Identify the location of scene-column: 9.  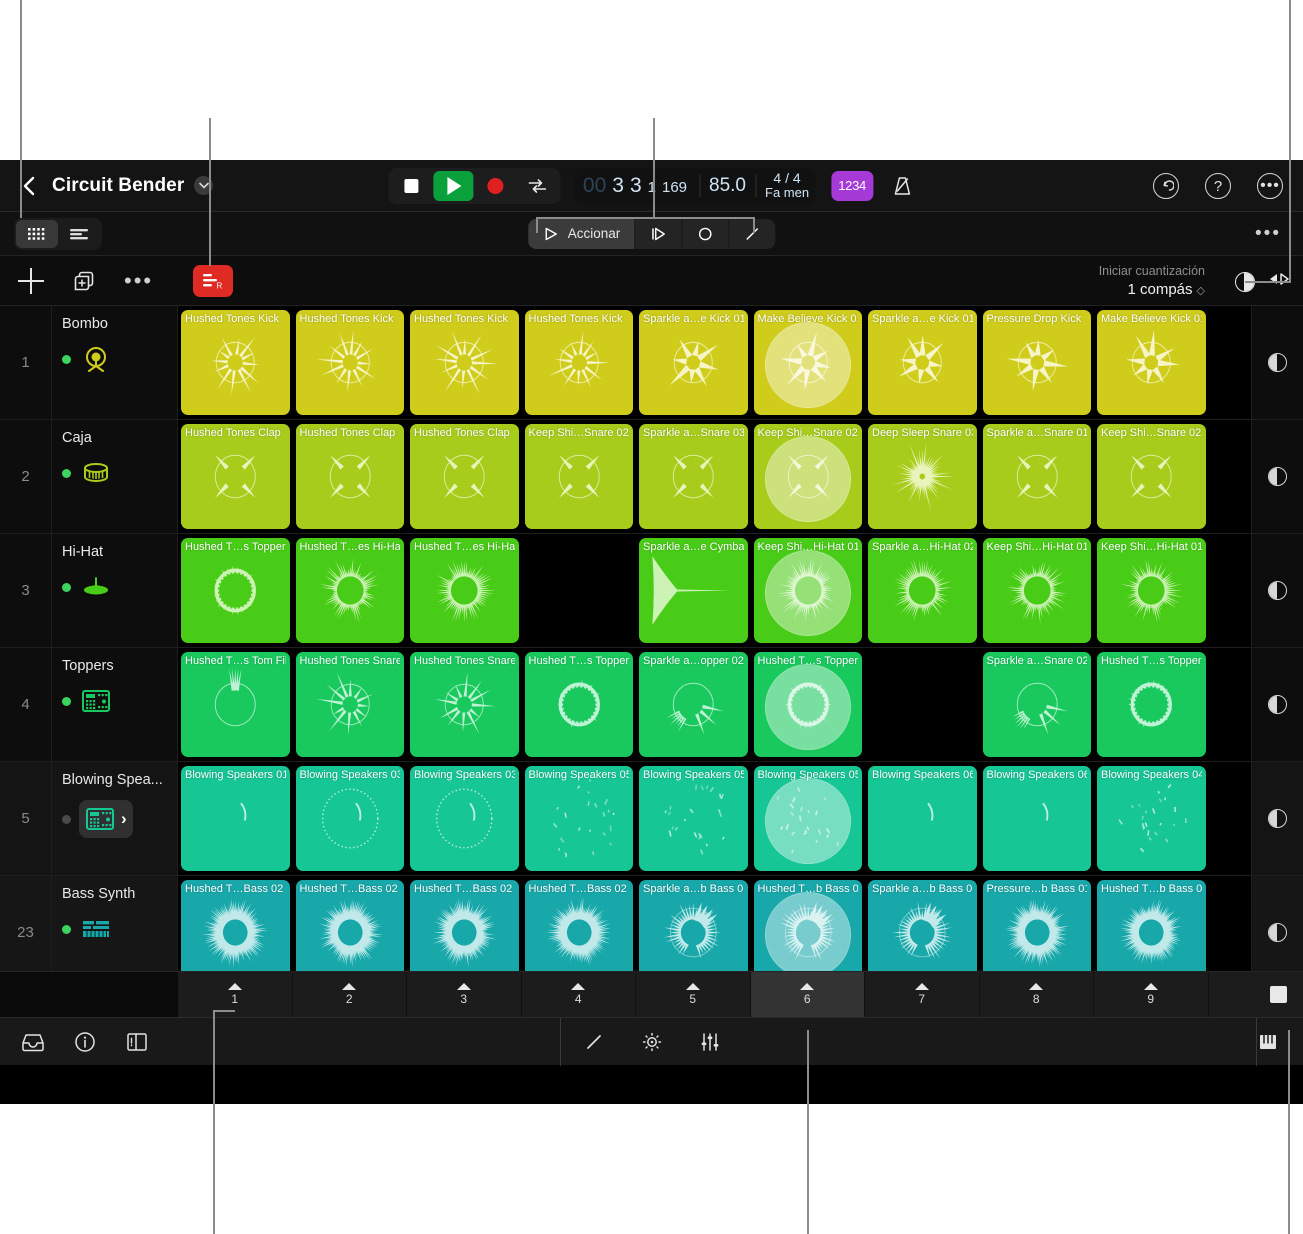
(1151, 994).